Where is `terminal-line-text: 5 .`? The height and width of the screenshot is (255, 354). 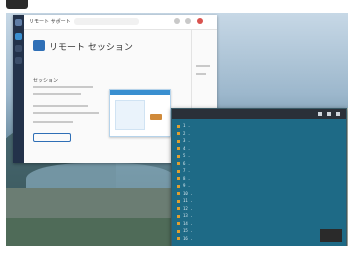 terminal-line-text: 5 . is located at coordinates (187, 155).